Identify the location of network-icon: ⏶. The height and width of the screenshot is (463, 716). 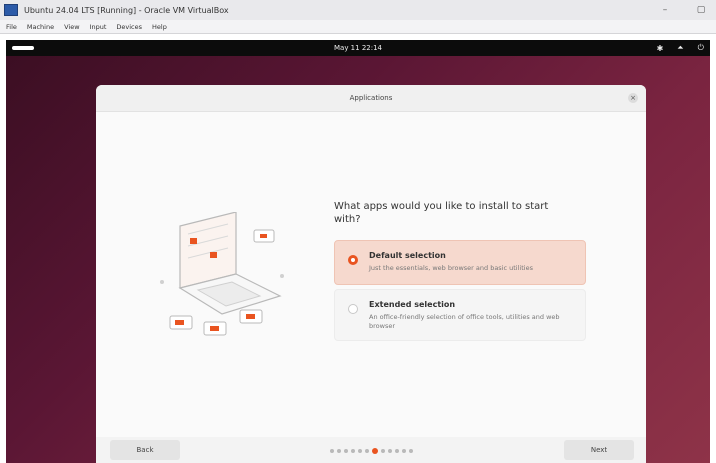
(680, 48).